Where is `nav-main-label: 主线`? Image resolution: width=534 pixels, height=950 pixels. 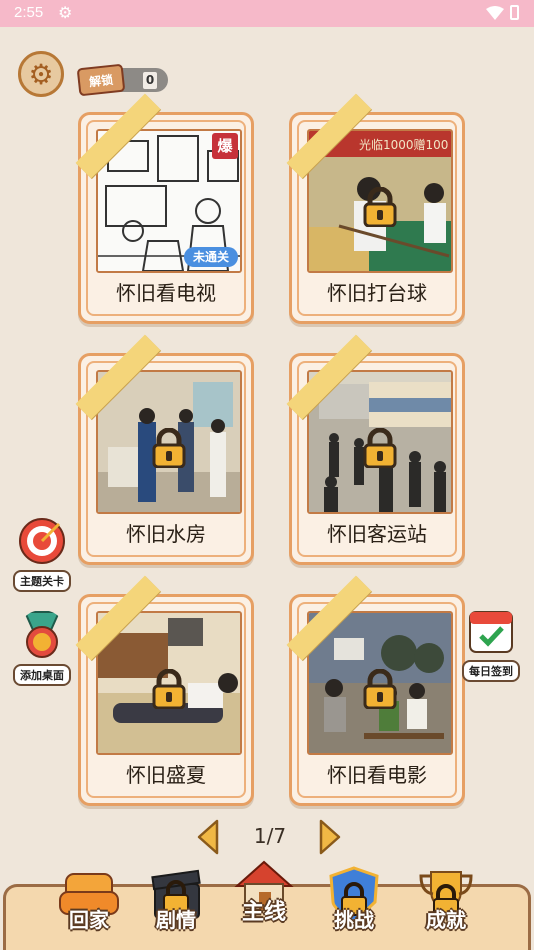 nav-main-label: 主线 is located at coordinates (263, 912).